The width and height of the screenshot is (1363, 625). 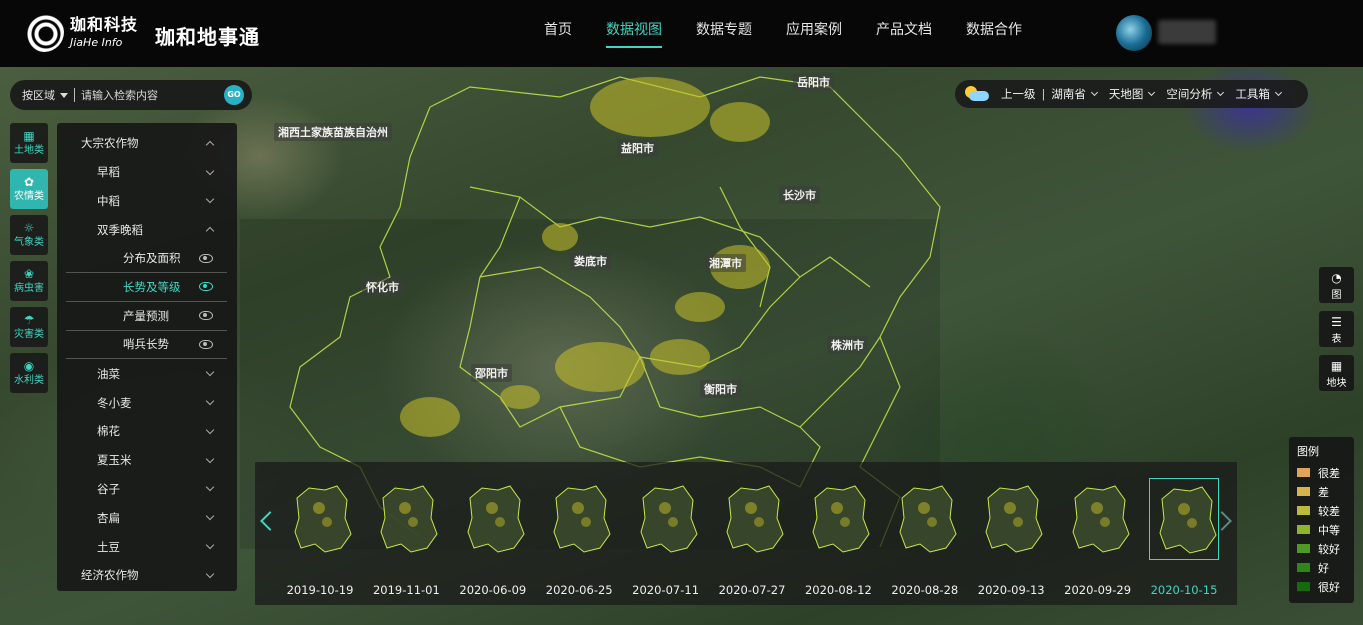 I want to click on timeline-date-label: 2019-11-01, so click(x=406, y=590).